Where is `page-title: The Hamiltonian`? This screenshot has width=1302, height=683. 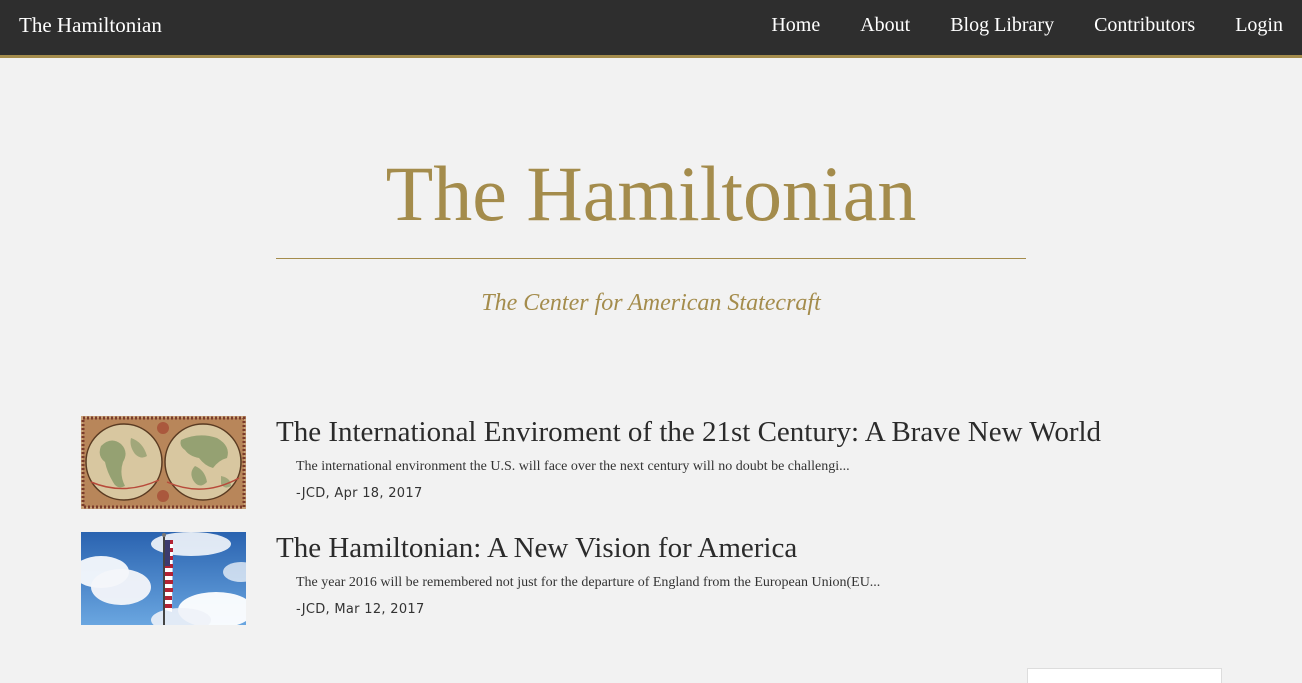 page-title: The Hamiltonian is located at coordinates (651, 193).